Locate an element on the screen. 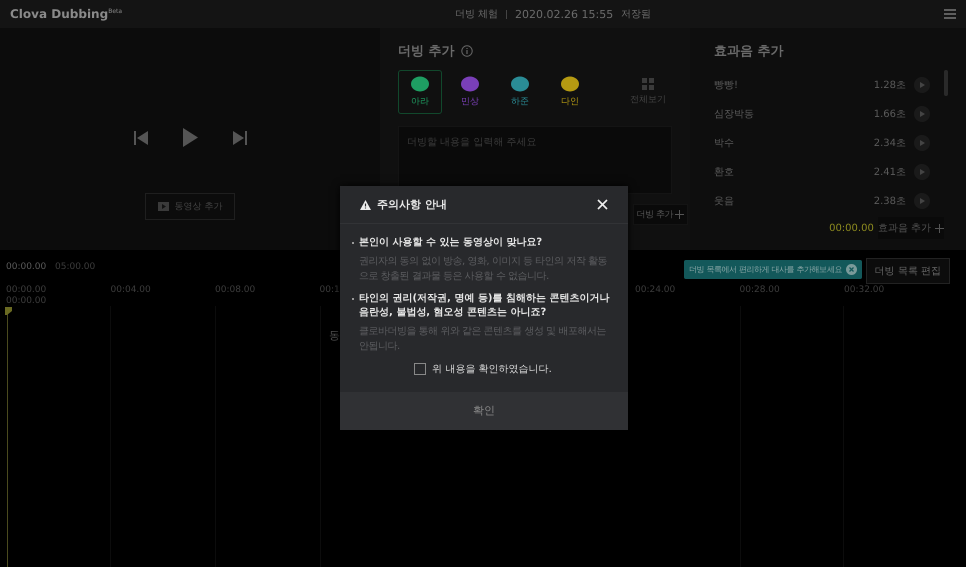  ruler-label: 00:28.00 is located at coordinates (760, 290).